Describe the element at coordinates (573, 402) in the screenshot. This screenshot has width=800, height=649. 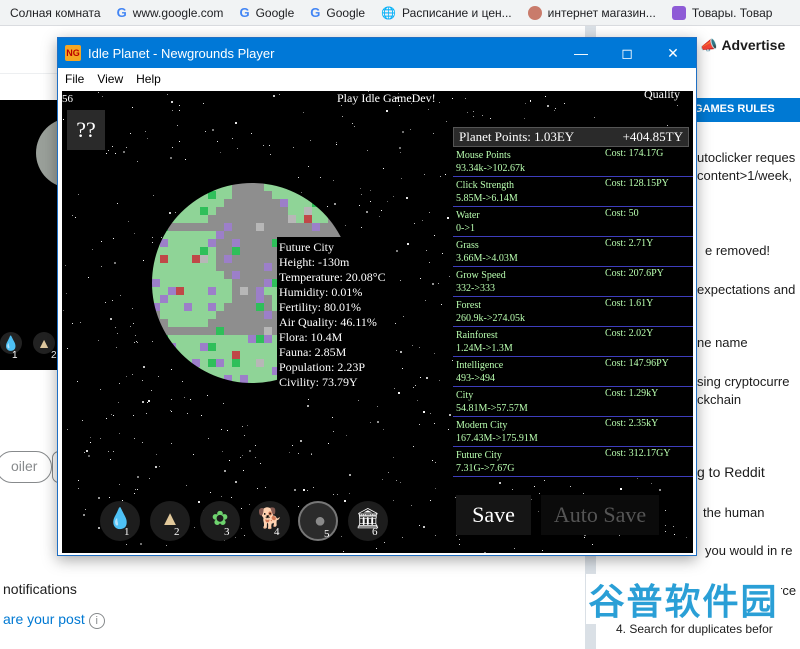
I see `upgrade-city: City 54.81M->57.57M Cost: 1.29kY` at that location.